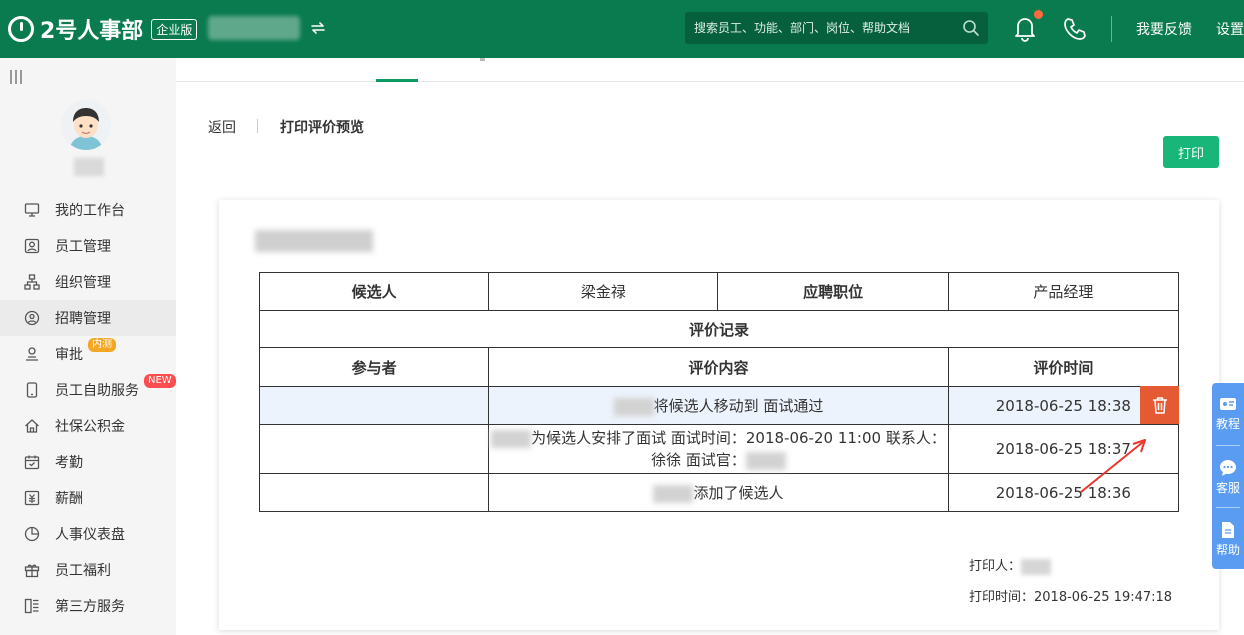 Image resolution: width=1244 pixels, height=635 pixels. I want to click on sidebar-item-attendance: 考勤, so click(88, 462).